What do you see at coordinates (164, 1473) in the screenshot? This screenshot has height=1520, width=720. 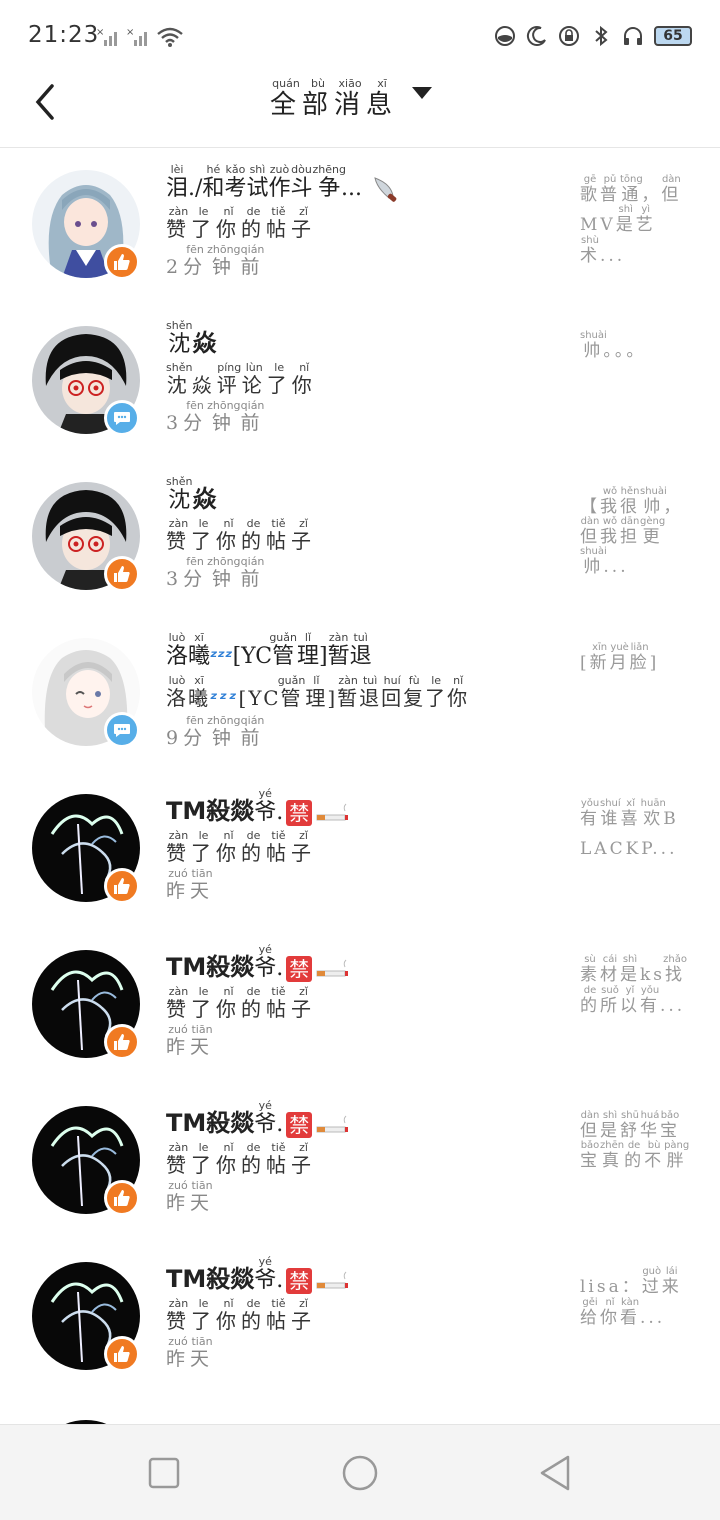 I see `recent-apps-icon` at bounding box center [164, 1473].